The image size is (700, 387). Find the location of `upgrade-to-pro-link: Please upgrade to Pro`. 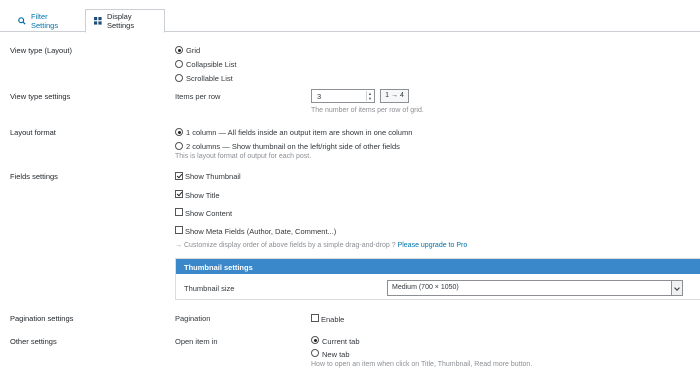

upgrade-to-pro-link: Please upgrade to Pro is located at coordinates (433, 245).